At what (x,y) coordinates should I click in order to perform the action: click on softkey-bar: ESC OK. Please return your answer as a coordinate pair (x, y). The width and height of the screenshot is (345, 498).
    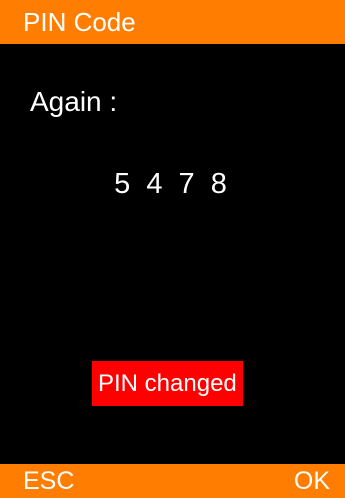
    Looking at the image, I should click on (172, 481).